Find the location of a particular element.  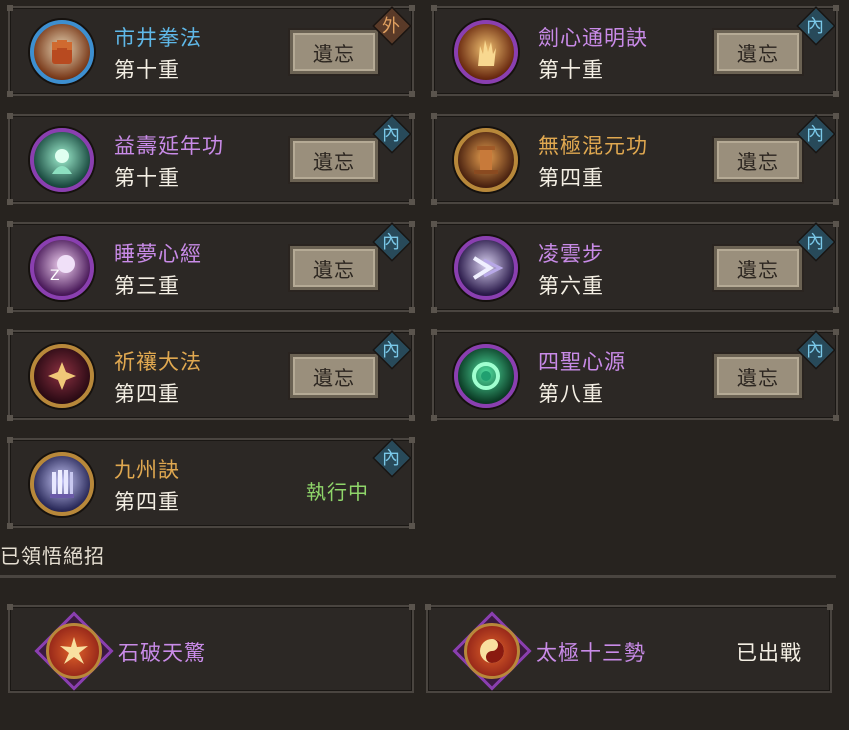

skill-card: 無極混元功 第四重 遺忘 內 is located at coordinates (635, 159).